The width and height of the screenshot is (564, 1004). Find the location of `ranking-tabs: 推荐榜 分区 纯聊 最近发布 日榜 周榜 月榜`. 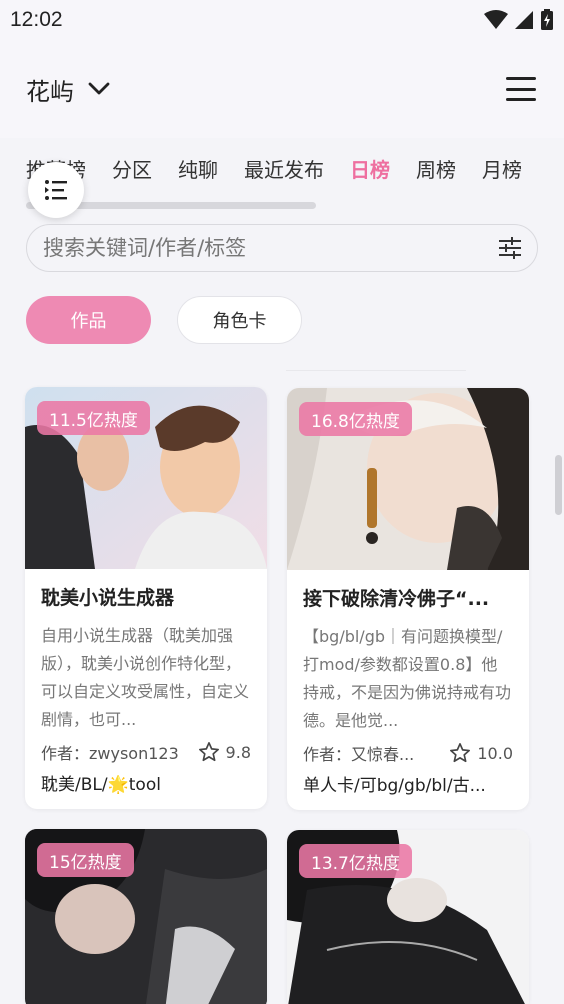

ranking-tabs: 推荐榜 分区 纯聊 最近发布 日榜 周榜 月榜 is located at coordinates (282, 169).